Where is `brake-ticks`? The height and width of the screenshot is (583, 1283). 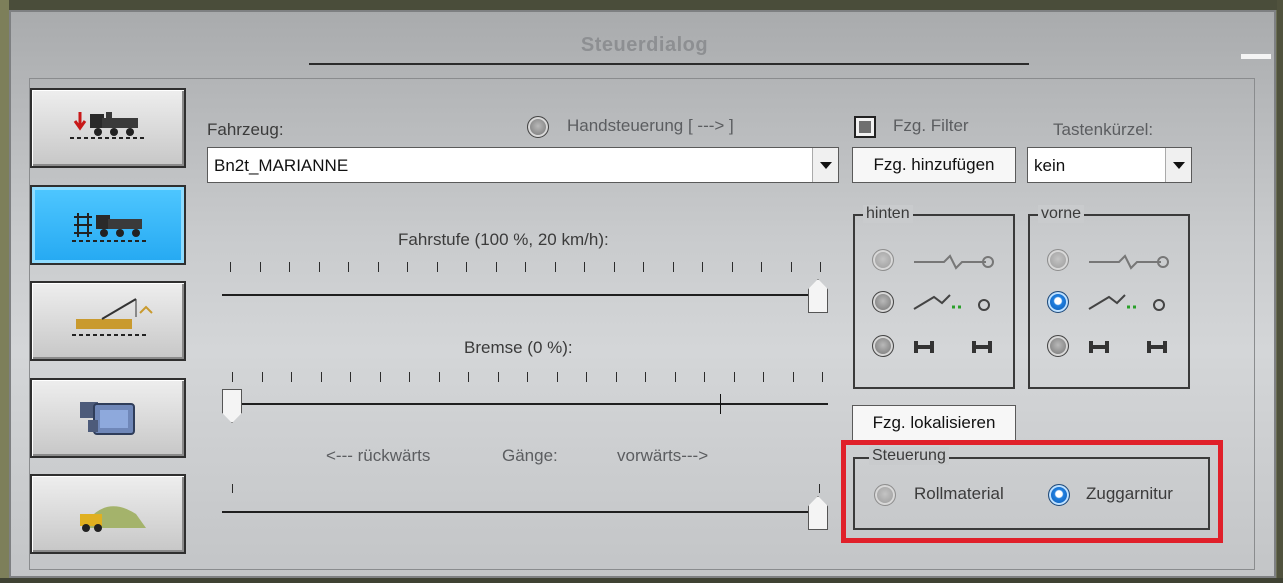 brake-ticks is located at coordinates (527, 377).